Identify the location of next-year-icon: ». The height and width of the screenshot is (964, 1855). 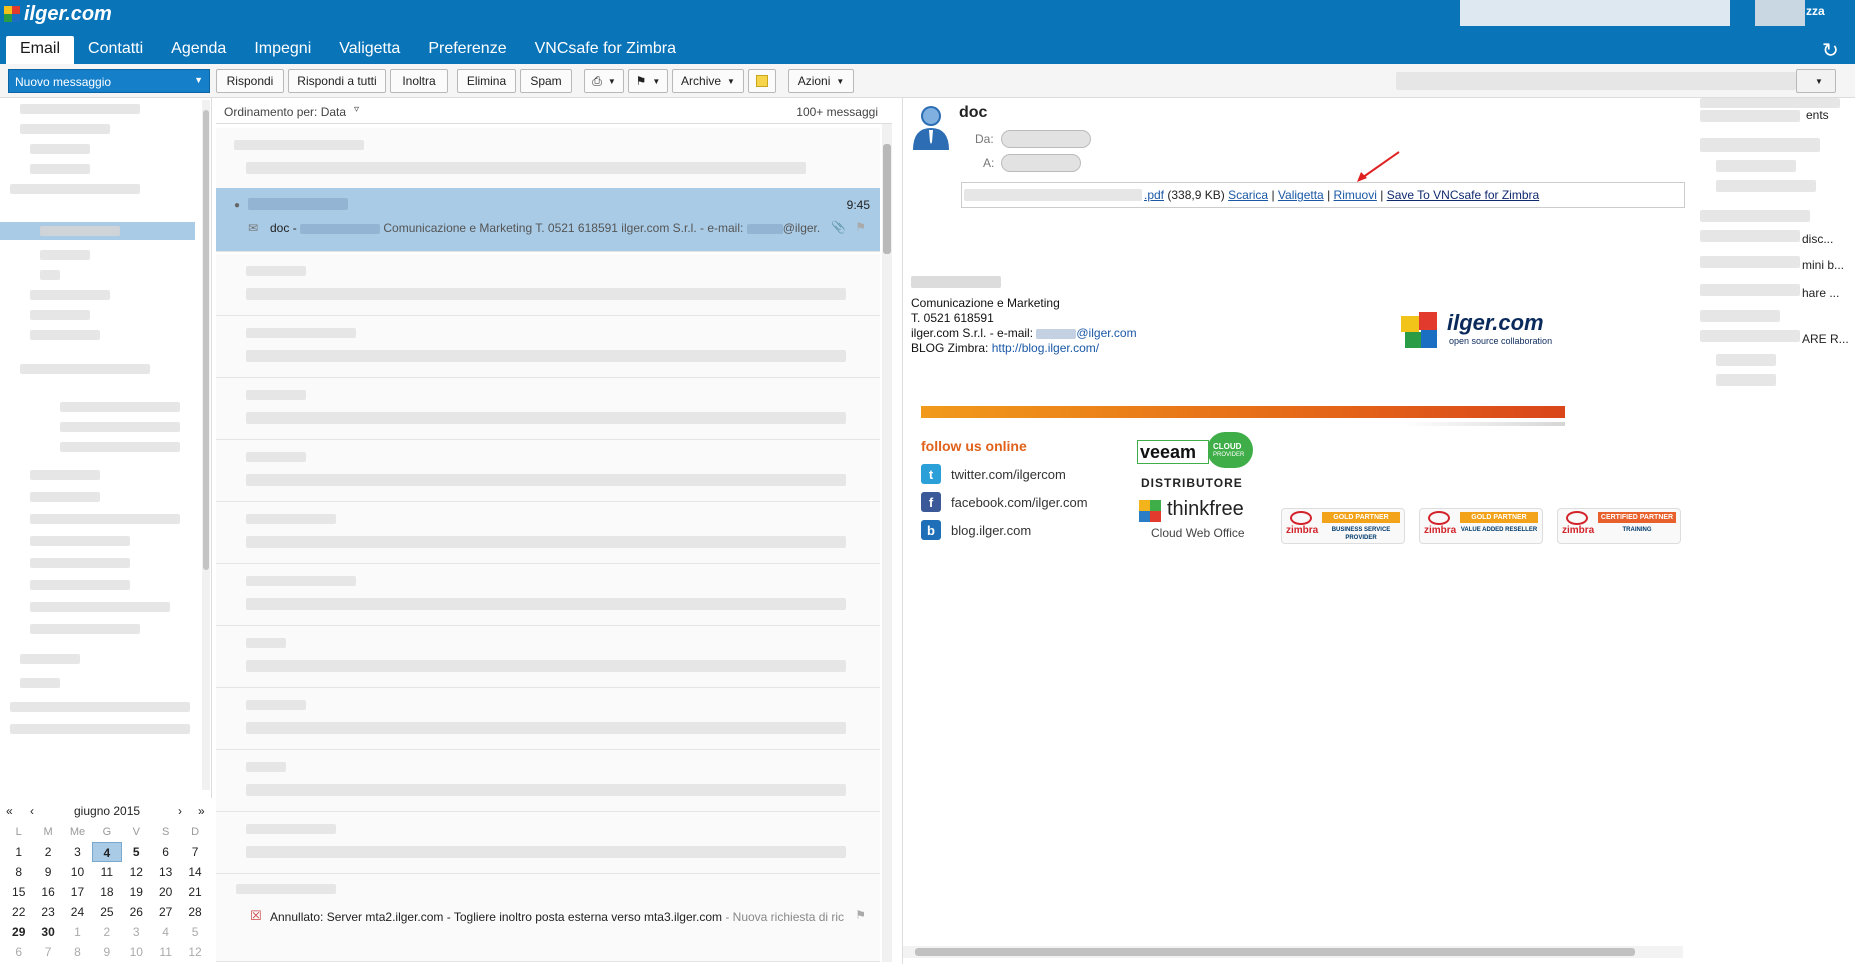
(201, 811).